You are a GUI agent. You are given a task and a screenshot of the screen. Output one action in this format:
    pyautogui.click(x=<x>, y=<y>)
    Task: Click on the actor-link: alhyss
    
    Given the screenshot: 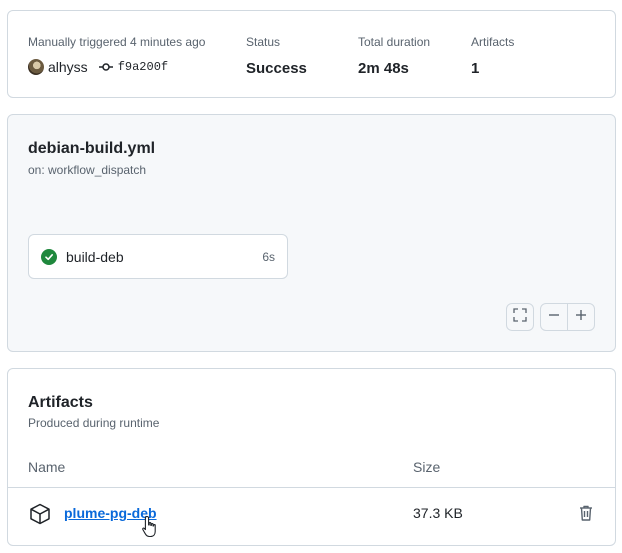 What is the action you would take?
    pyautogui.click(x=68, y=67)
    